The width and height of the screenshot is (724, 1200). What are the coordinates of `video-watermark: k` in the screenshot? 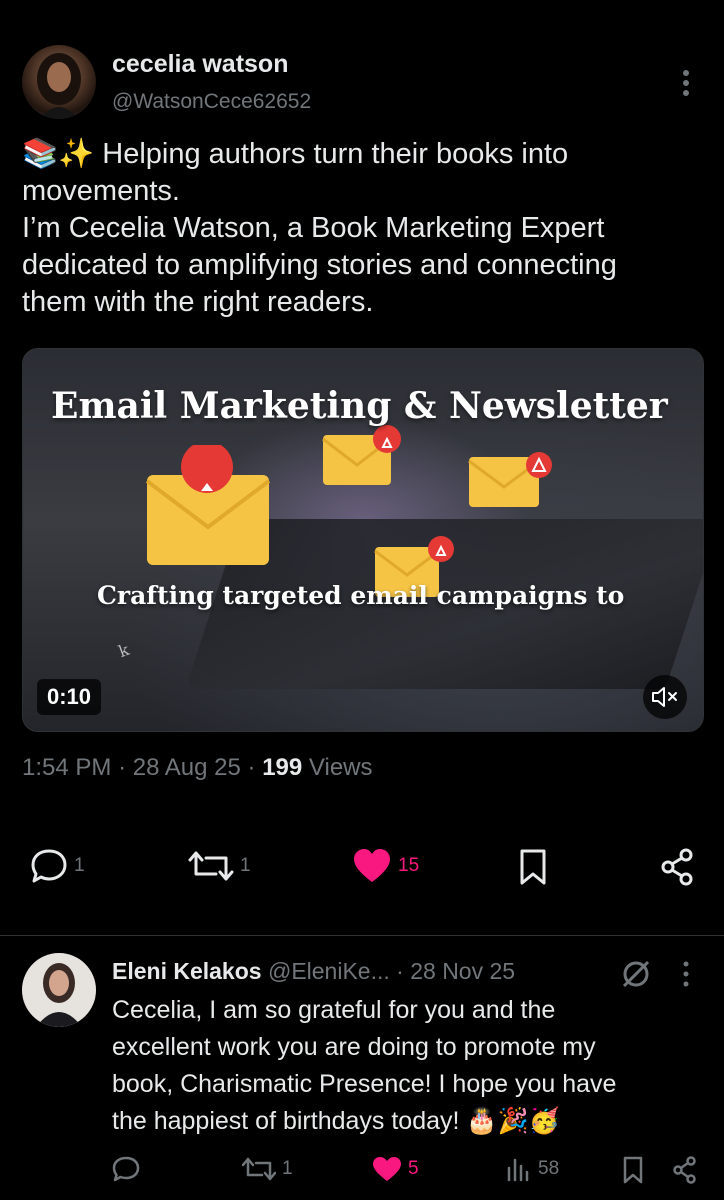 It's located at (124, 650).